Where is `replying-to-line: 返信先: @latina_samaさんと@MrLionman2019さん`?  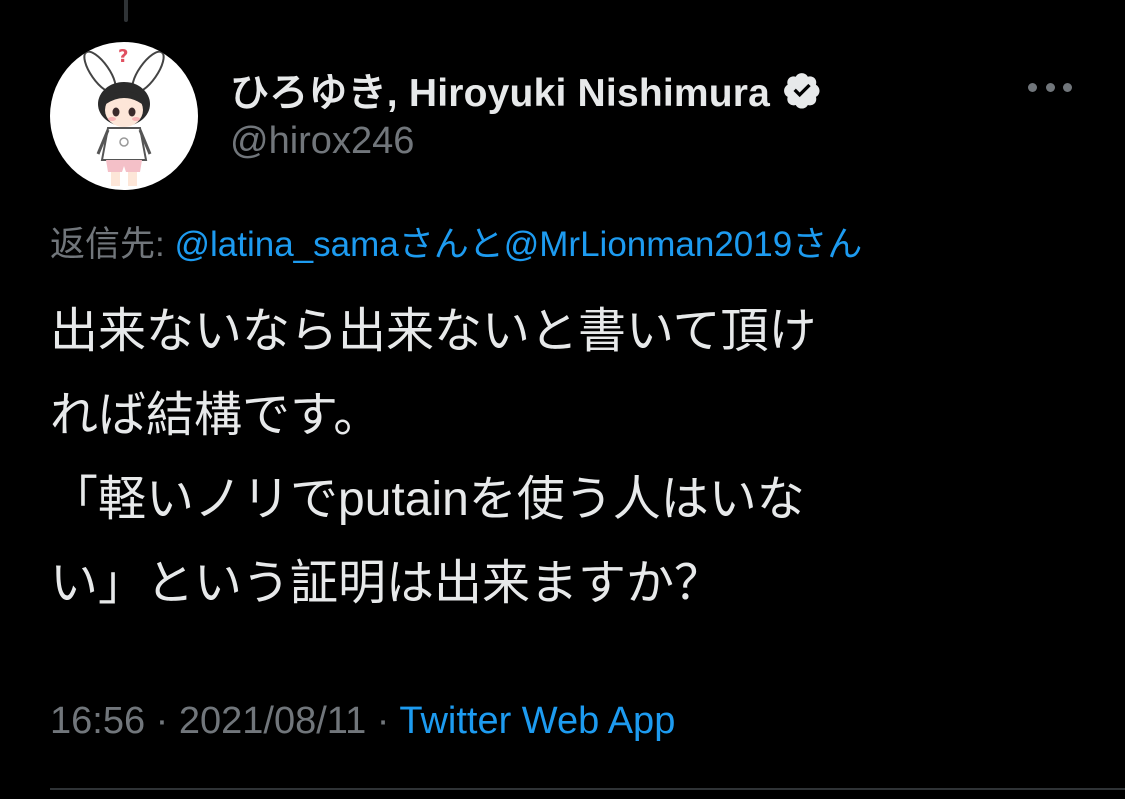 replying-to-line: 返信先: @latina_samaさんと@MrLionman2019さん is located at coordinates (456, 241).